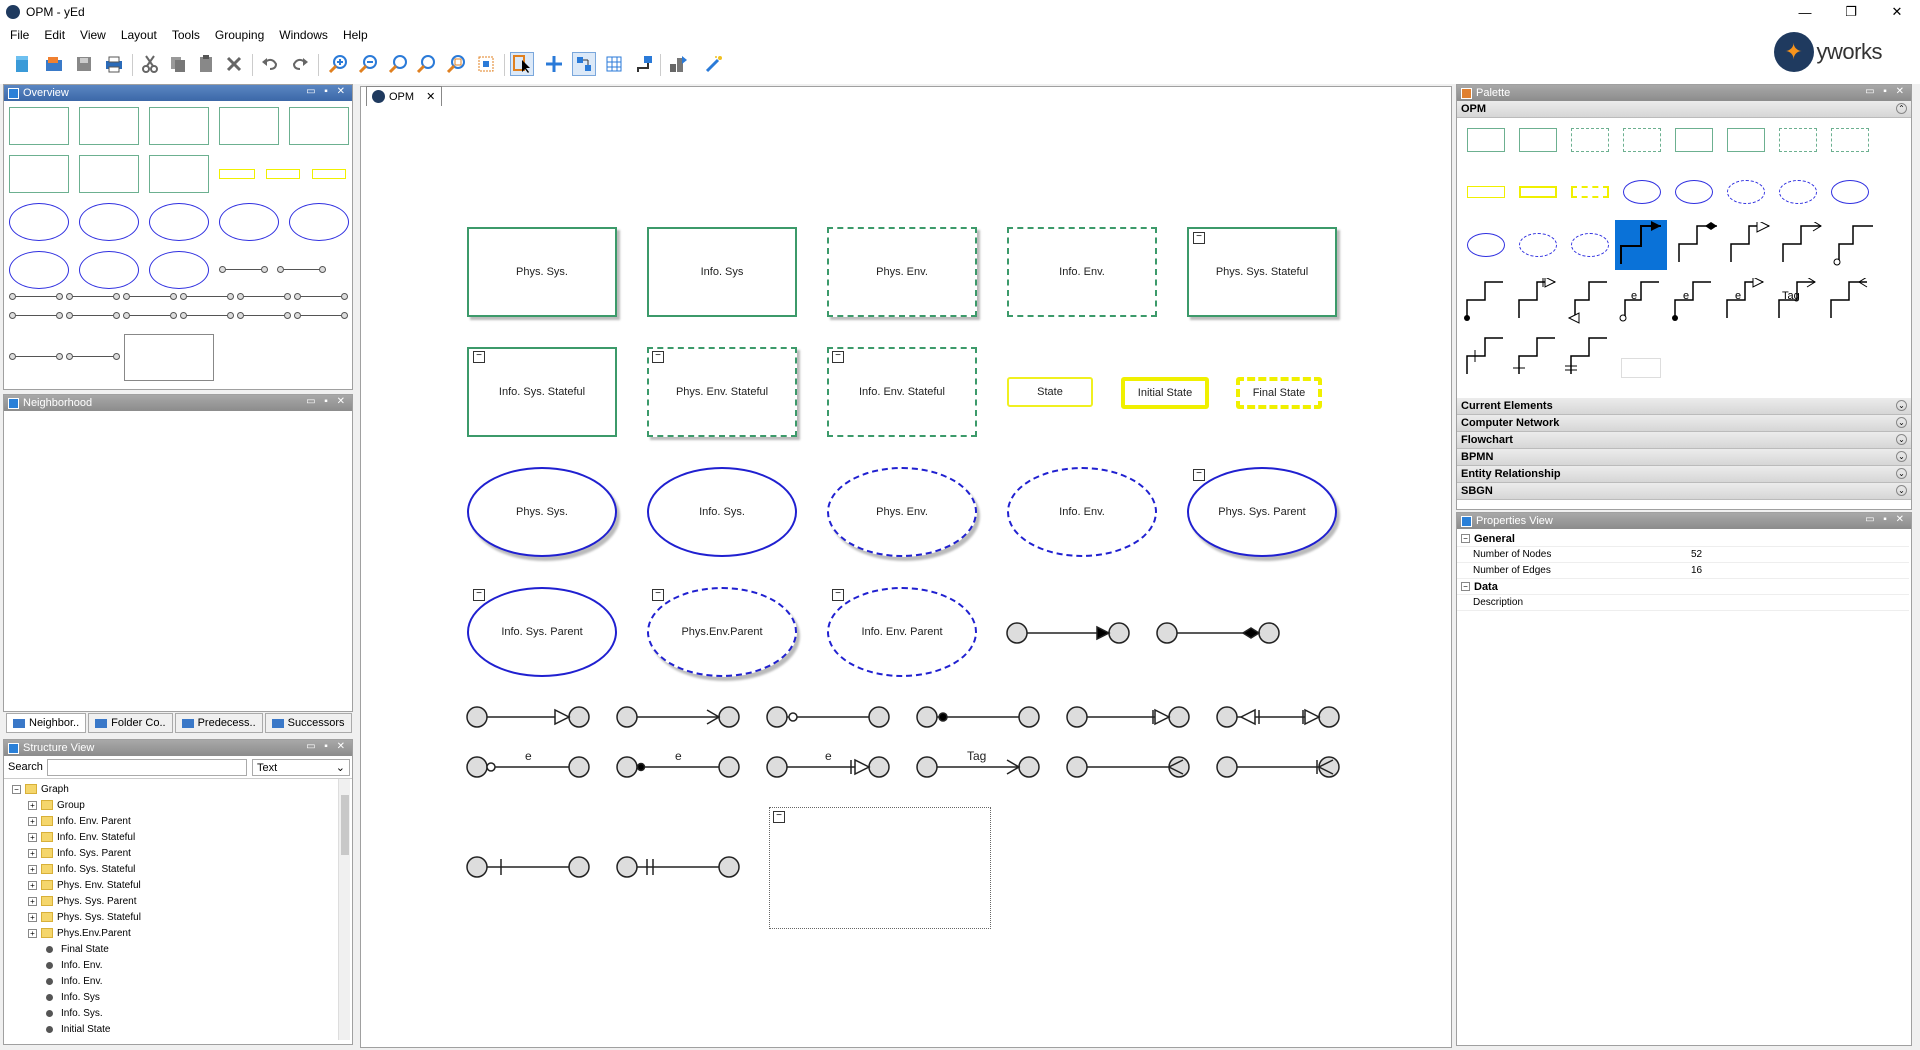 The image size is (1920, 1050). I want to click on paste-icon, so click(206, 64).